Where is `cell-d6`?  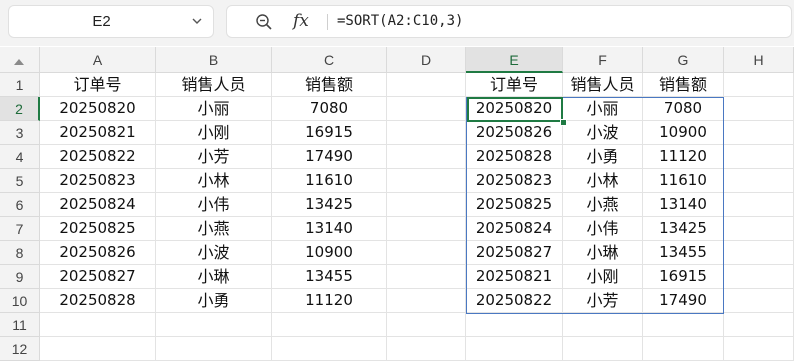
cell-d6 is located at coordinates (426, 205).